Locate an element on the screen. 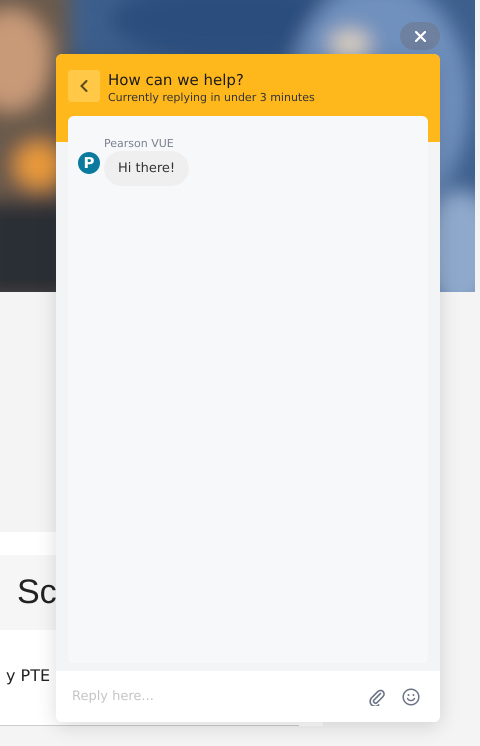 The width and height of the screenshot is (480, 746). back-icon is located at coordinates (84, 86).